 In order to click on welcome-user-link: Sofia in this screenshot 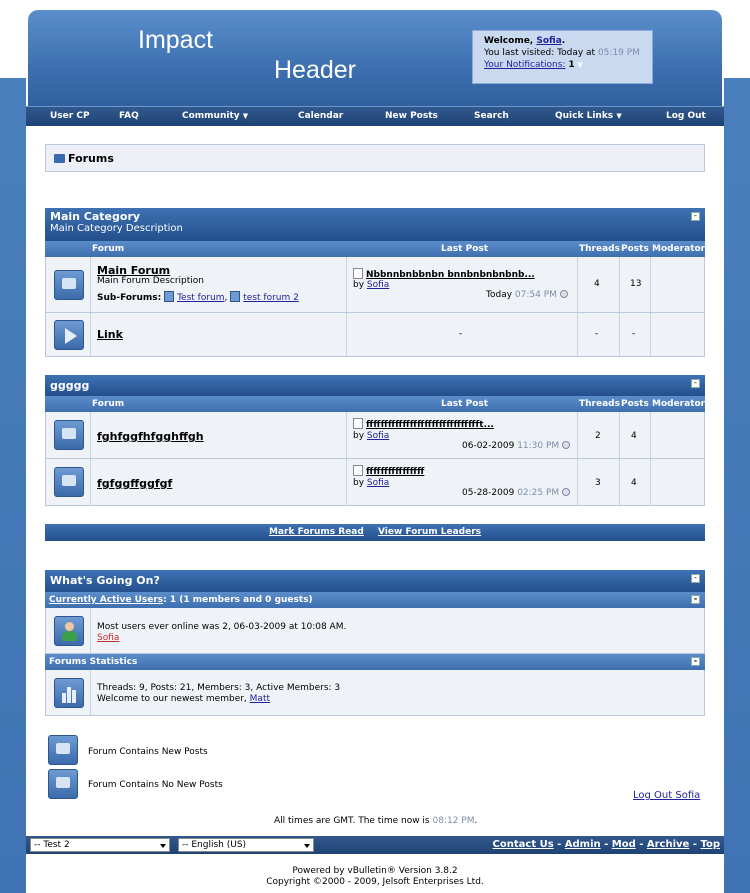, I will do `click(548, 41)`.